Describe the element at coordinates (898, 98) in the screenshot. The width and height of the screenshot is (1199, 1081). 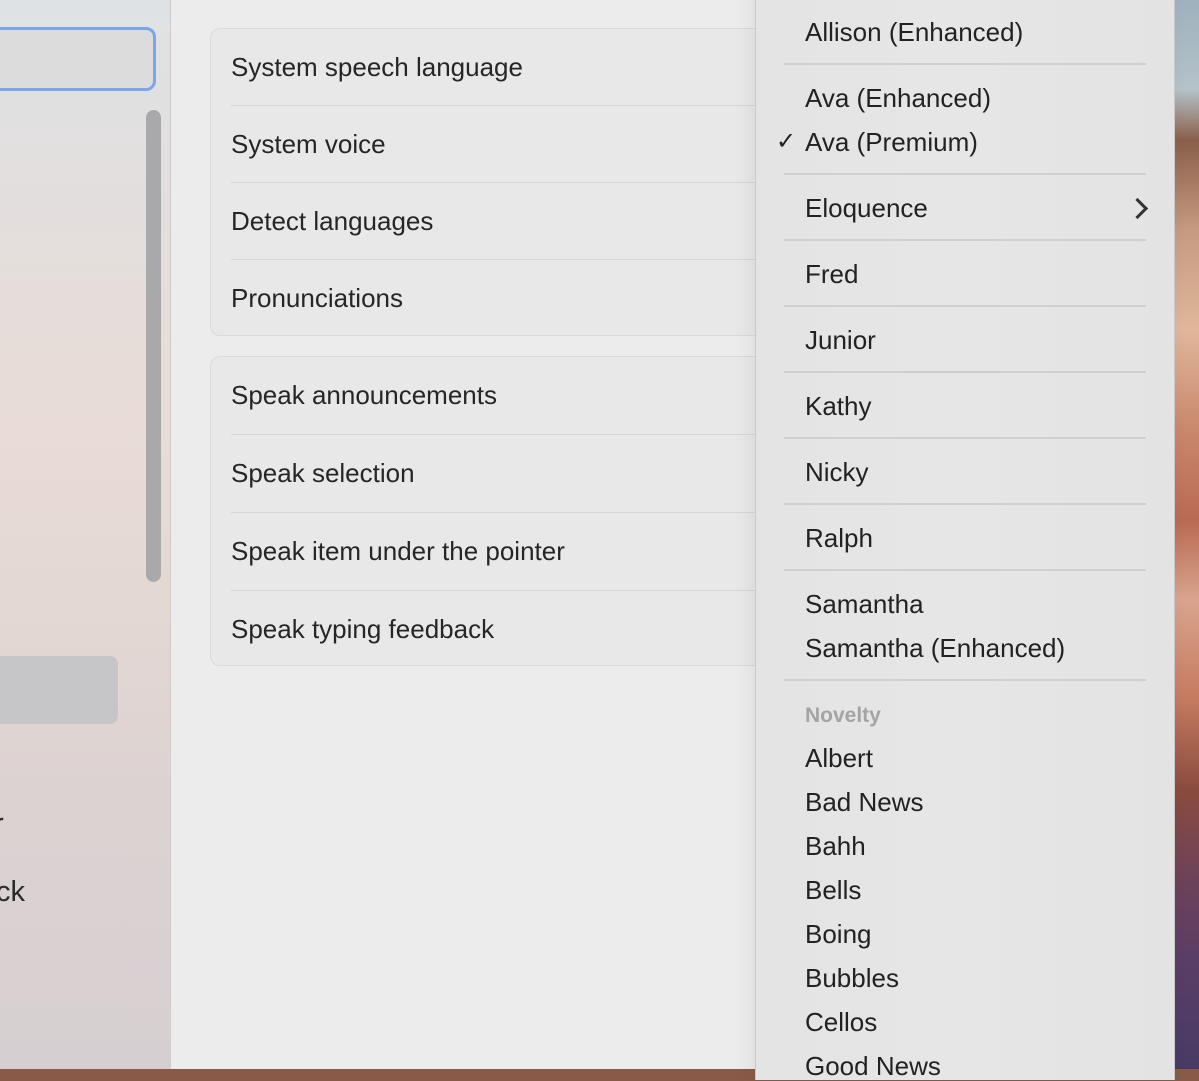
I see `menu-item-ava-enhanced: Ava (Enhanced)` at that location.